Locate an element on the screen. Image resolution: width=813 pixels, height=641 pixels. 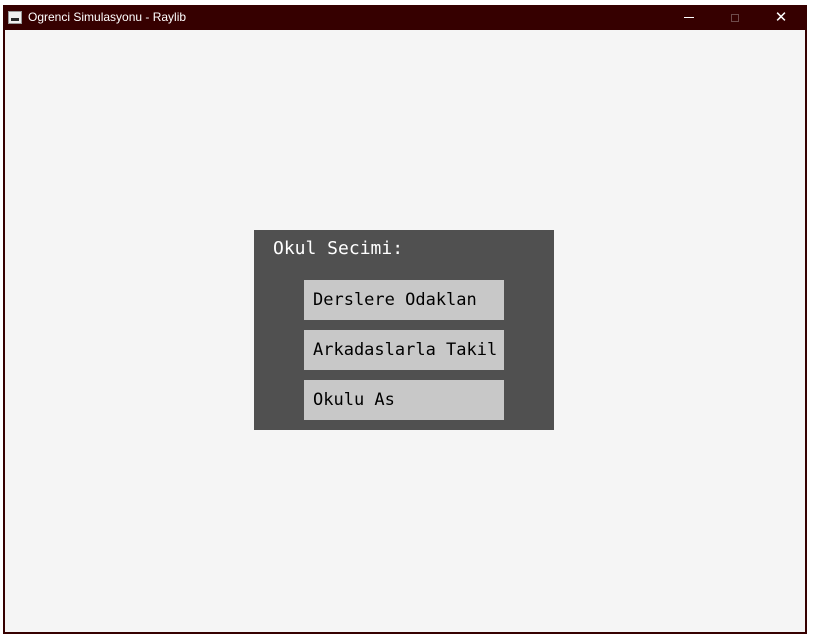
minimize-button is located at coordinates (689, 17).